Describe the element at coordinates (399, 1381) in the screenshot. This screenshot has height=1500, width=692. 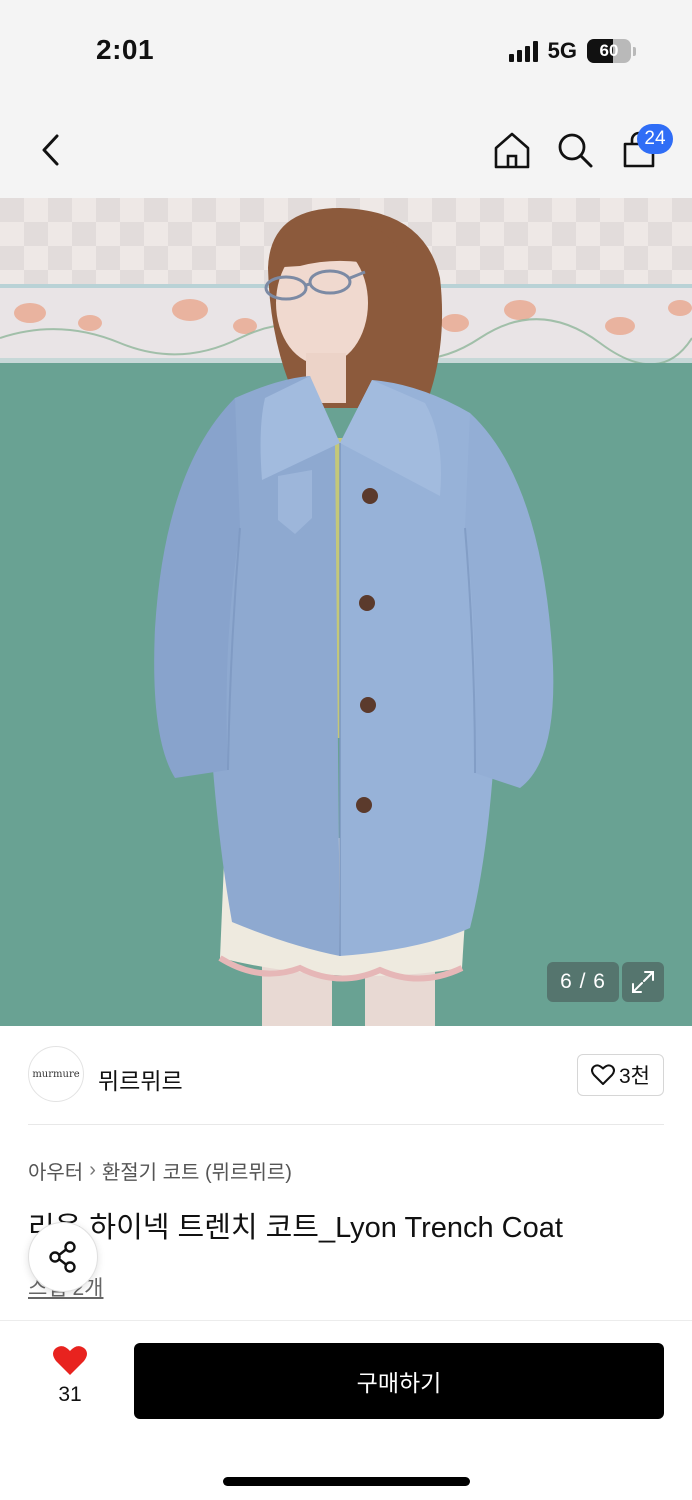
I see `buy-button: 구매하기` at that location.